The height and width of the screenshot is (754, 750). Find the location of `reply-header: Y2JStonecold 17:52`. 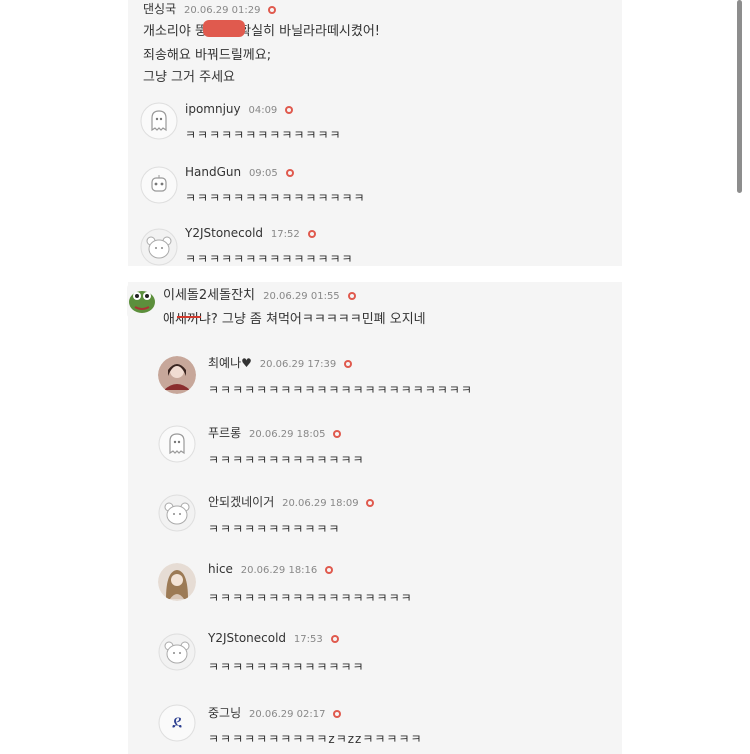

reply-header: Y2JStonecold 17:52 is located at coordinates (250, 233).